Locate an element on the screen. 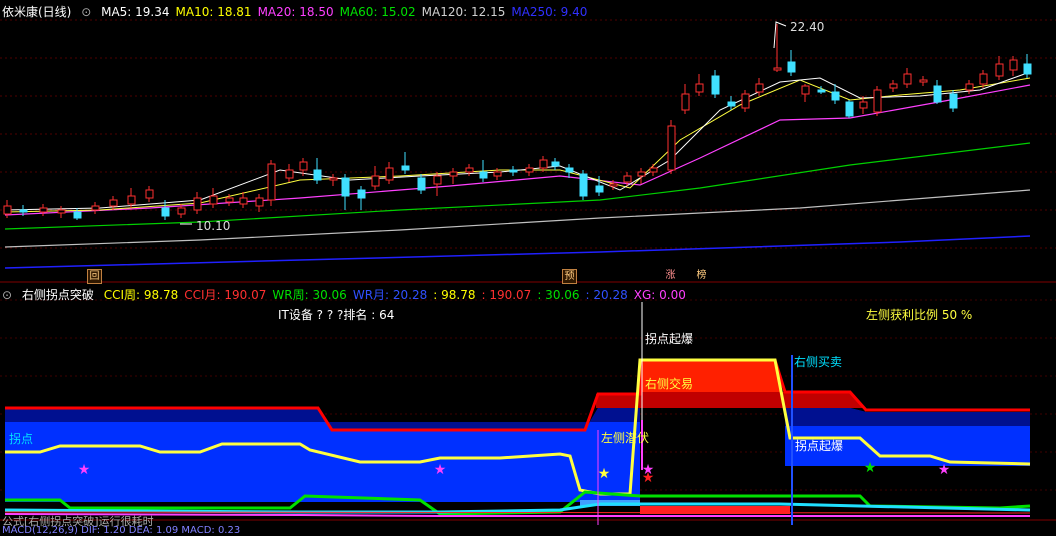 The image size is (1056, 536). high-price-label: 22.40 is located at coordinates (807, 27).